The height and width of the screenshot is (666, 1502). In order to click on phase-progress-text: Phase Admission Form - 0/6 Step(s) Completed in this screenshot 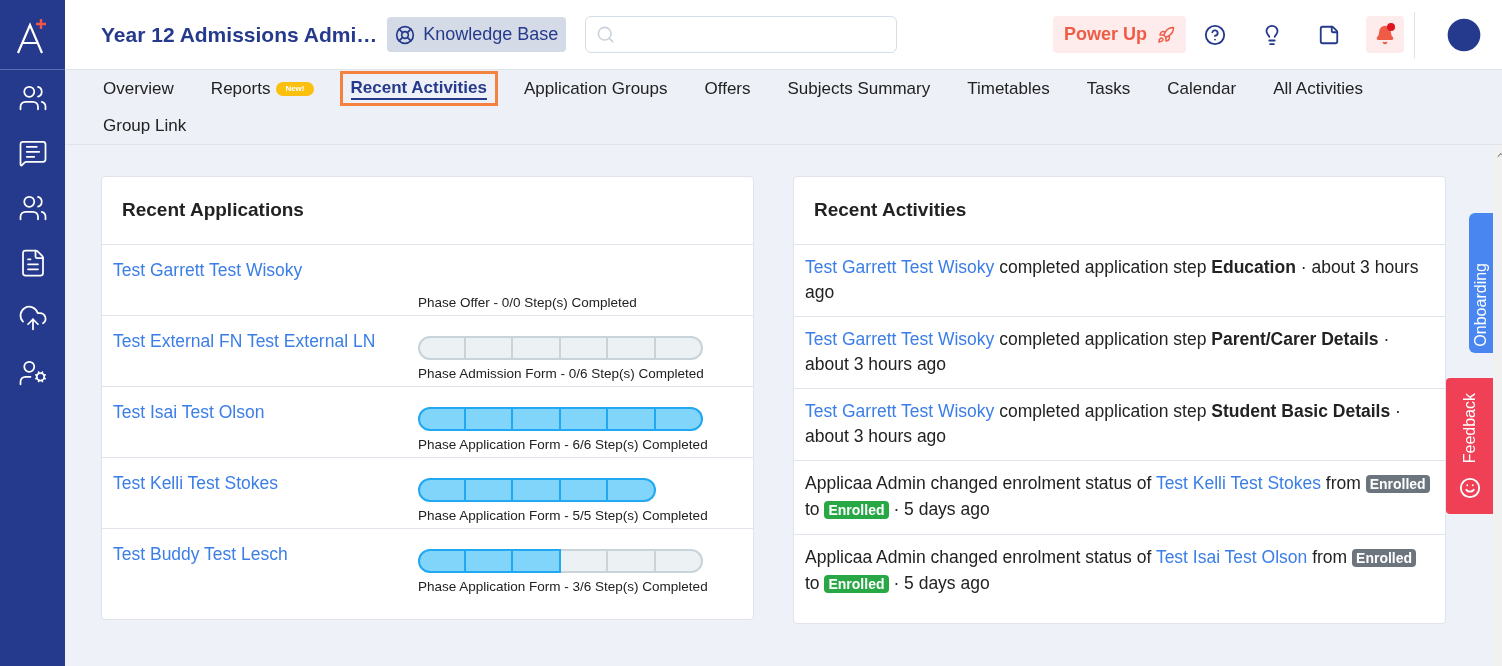, I will do `click(561, 374)`.